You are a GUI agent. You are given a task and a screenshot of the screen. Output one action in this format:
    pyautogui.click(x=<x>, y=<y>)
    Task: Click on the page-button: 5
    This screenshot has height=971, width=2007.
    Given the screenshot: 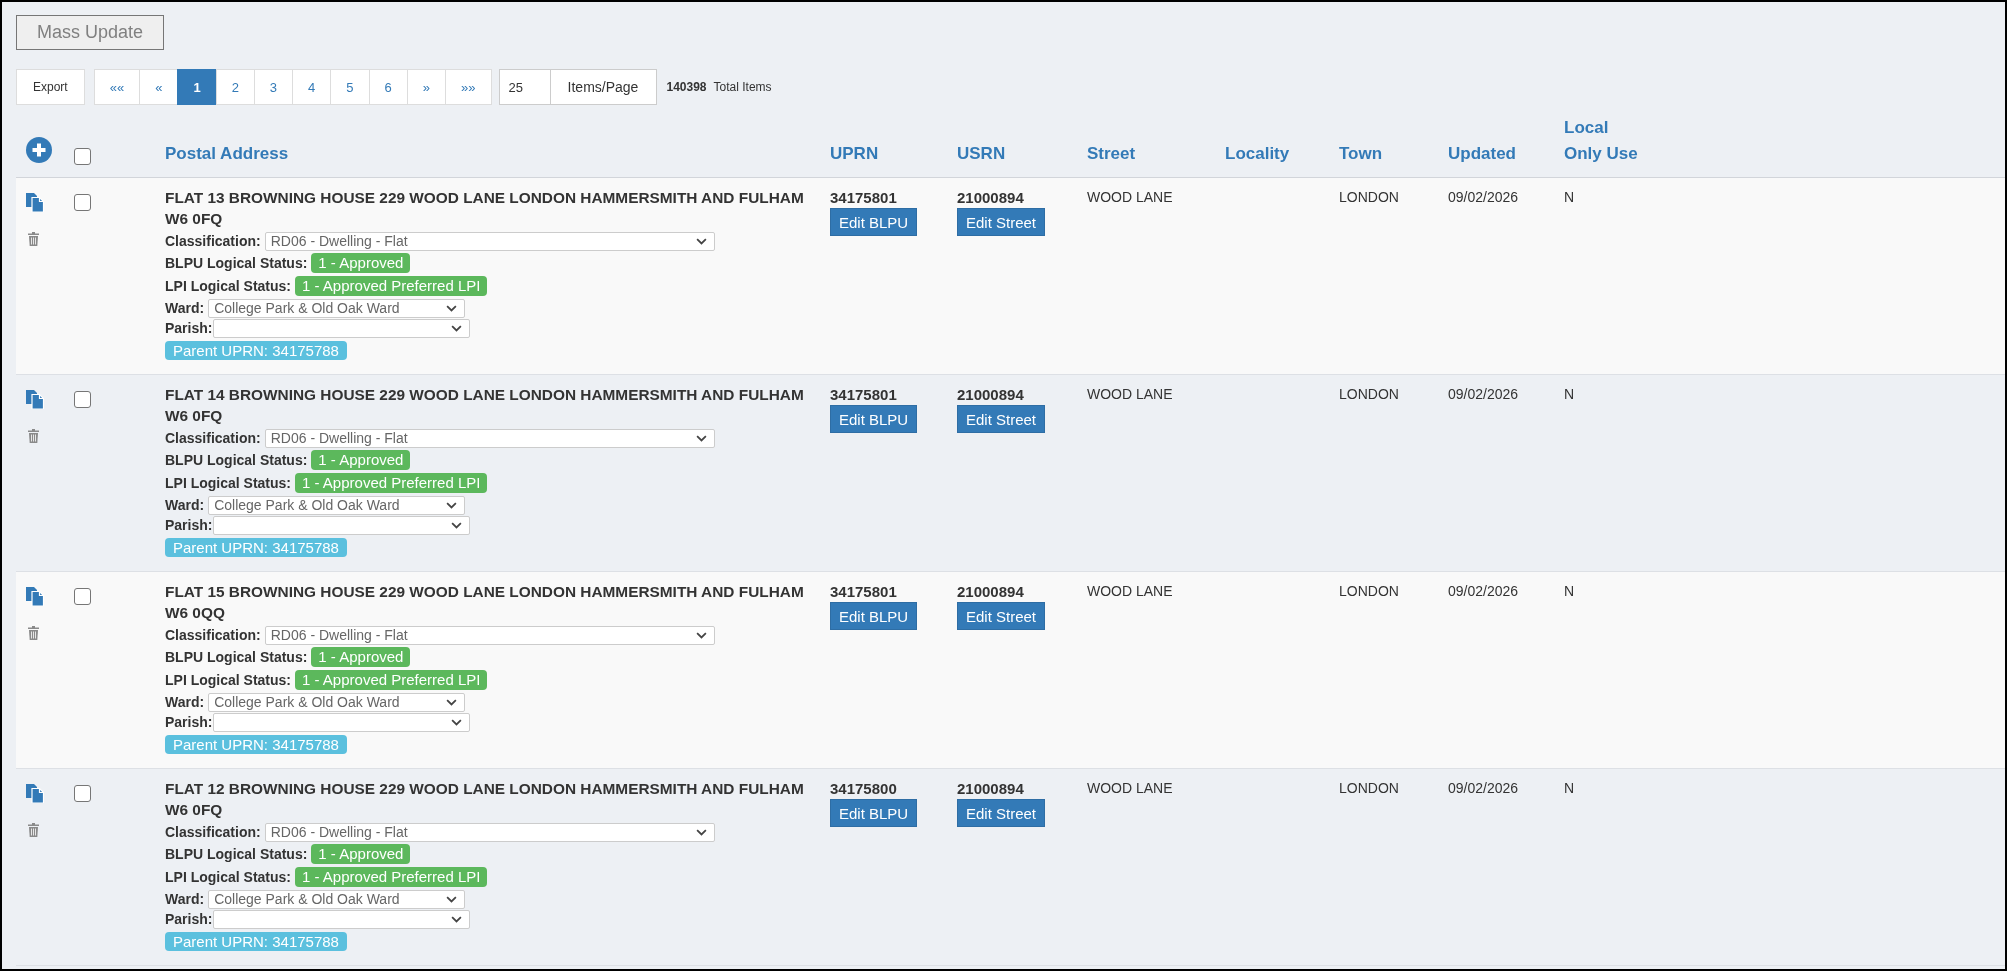 What is the action you would take?
    pyautogui.click(x=350, y=87)
    